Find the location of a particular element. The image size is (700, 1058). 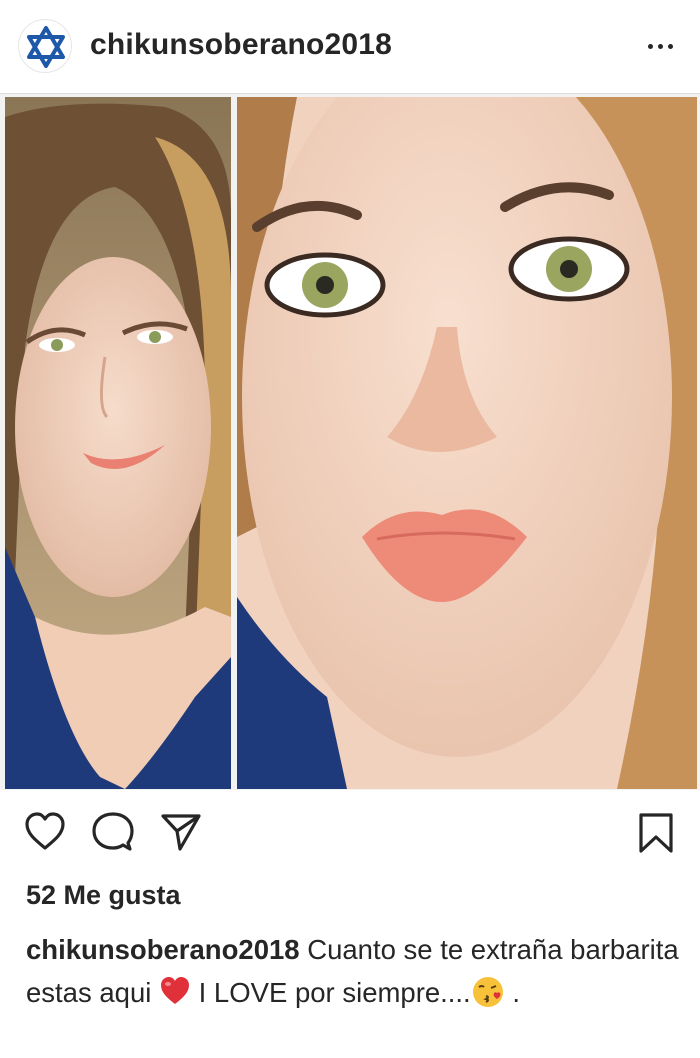

kissing-face-emoji-icon is located at coordinates (487, 992).